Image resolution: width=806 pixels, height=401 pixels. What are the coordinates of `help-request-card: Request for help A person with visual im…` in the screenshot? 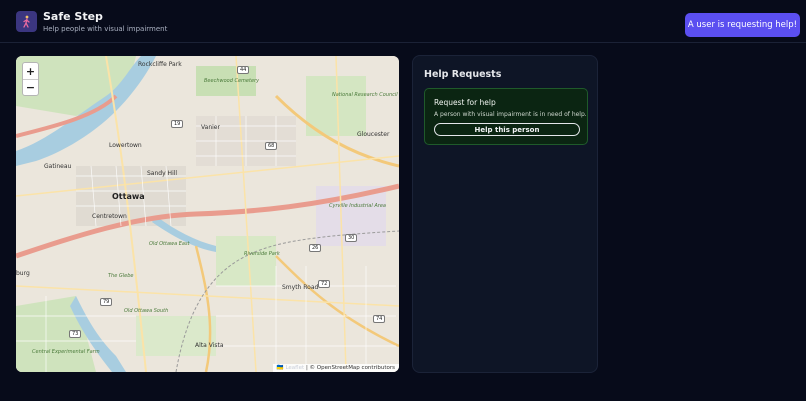 It's located at (506, 116).